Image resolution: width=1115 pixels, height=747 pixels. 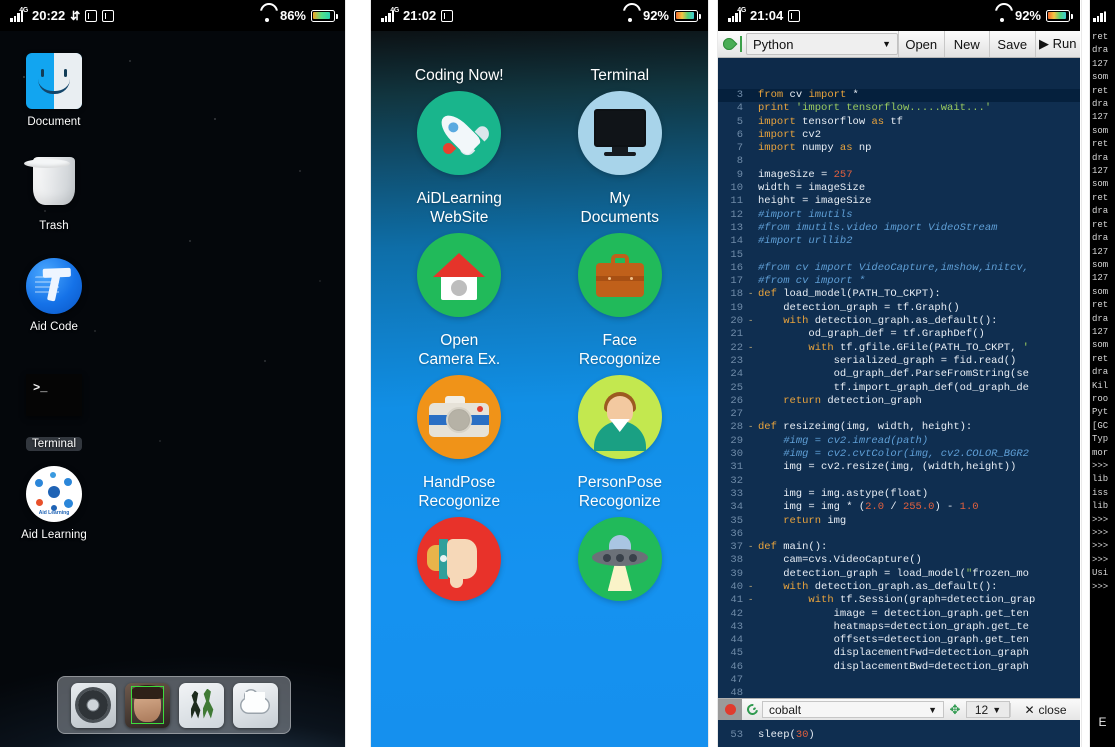 I want to click on moon-icon, so click(x=752, y=709).